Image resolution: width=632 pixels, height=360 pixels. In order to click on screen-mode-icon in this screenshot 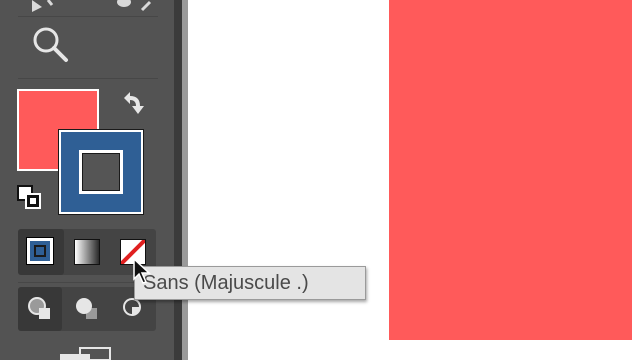, I will do `click(86, 352)`.